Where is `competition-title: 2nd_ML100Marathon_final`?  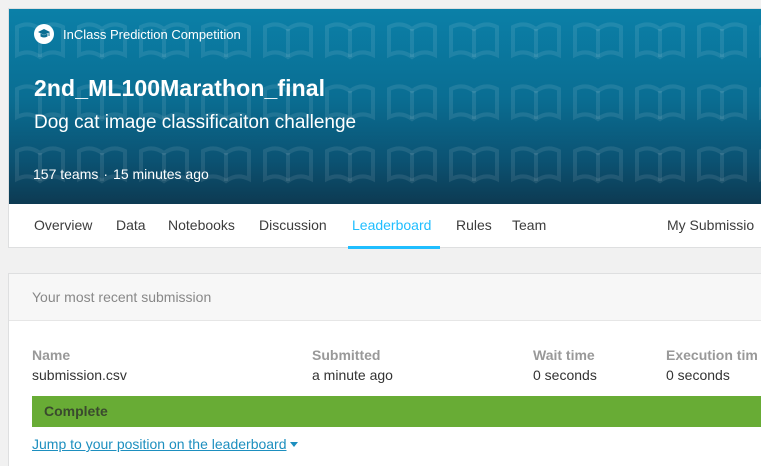
competition-title: 2nd_ML100Marathon_final is located at coordinates (180, 88).